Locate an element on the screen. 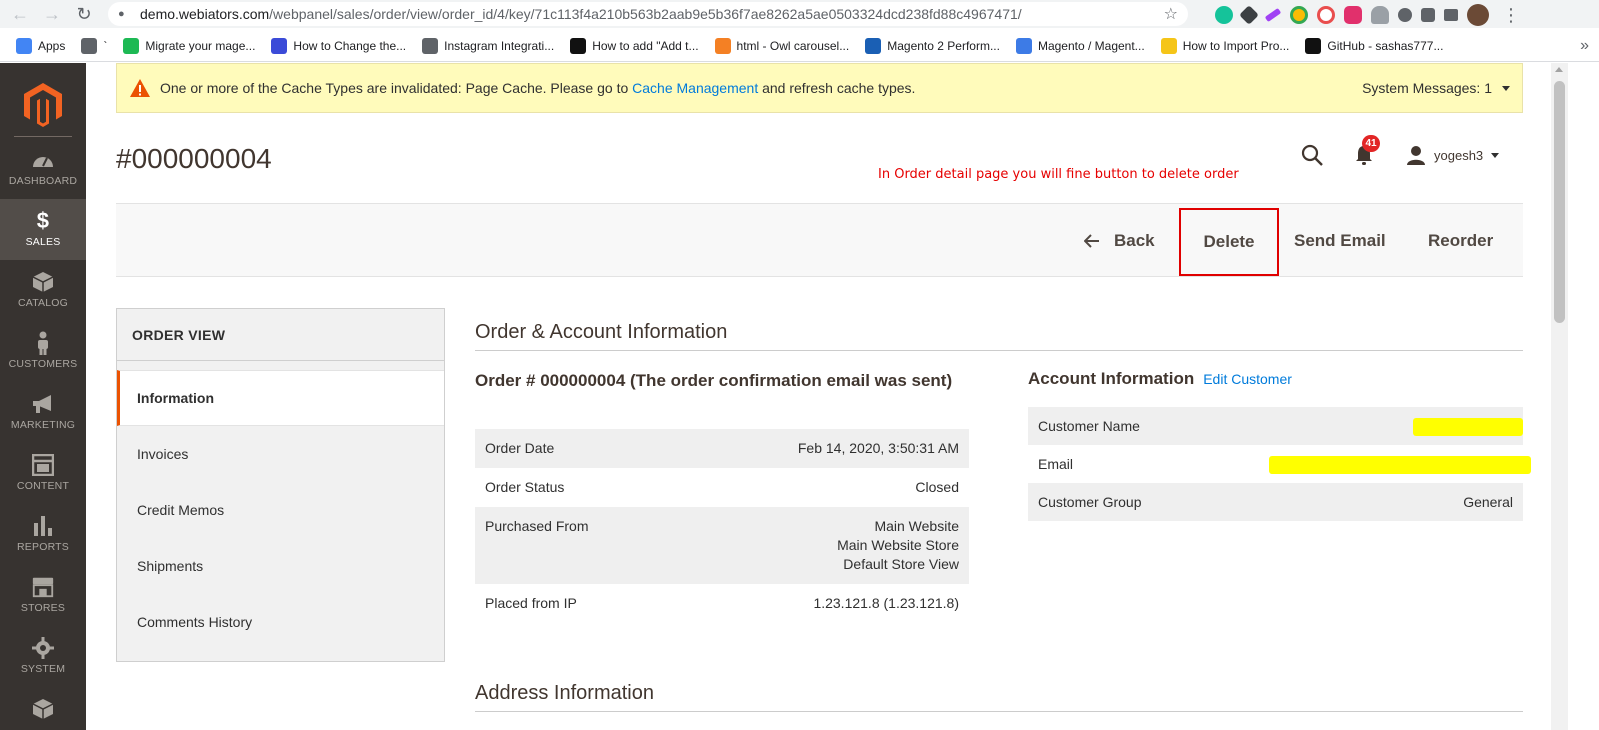 This screenshot has width=1599, height=730. tab-credit-memos: Credit Memos is located at coordinates (280, 510).